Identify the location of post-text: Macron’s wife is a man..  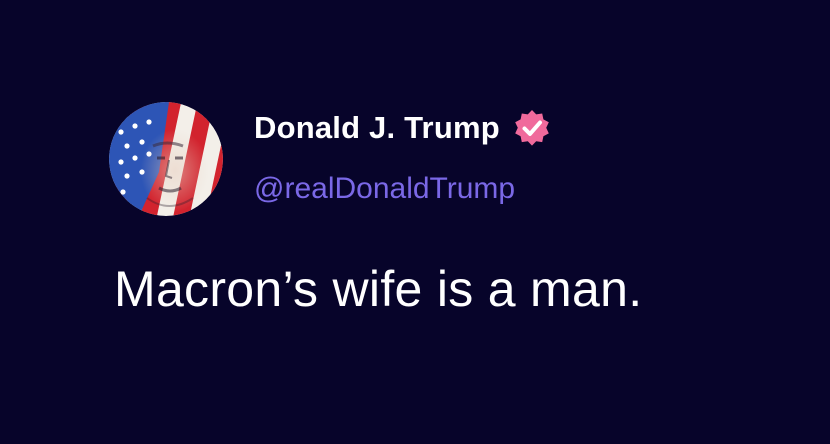
(378, 289).